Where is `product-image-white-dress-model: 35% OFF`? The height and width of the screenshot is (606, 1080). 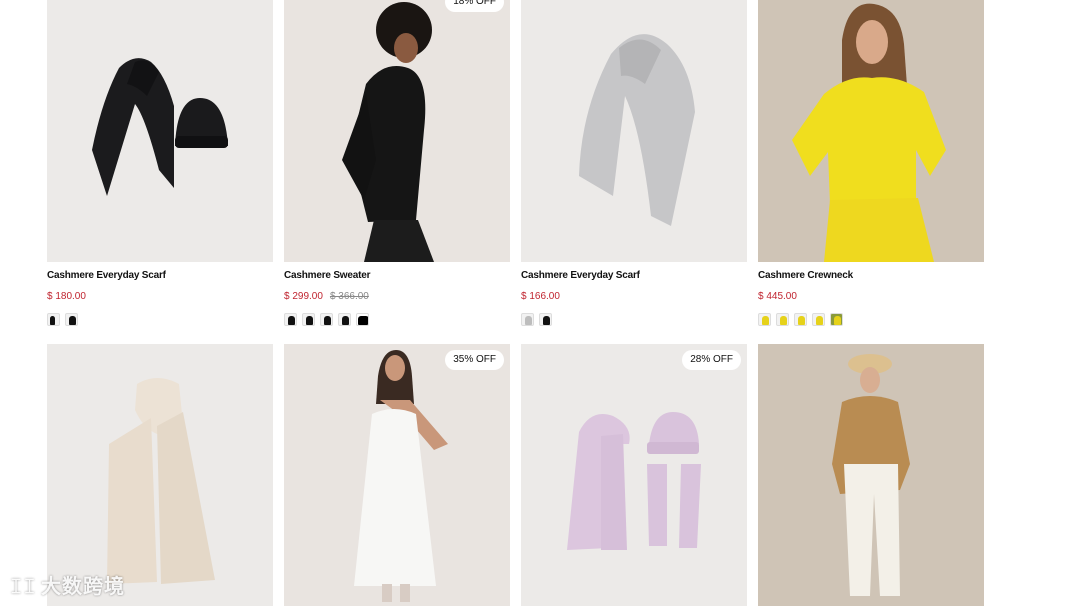
product-image-white-dress-model: 35% OFF is located at coordinates (397, 475).